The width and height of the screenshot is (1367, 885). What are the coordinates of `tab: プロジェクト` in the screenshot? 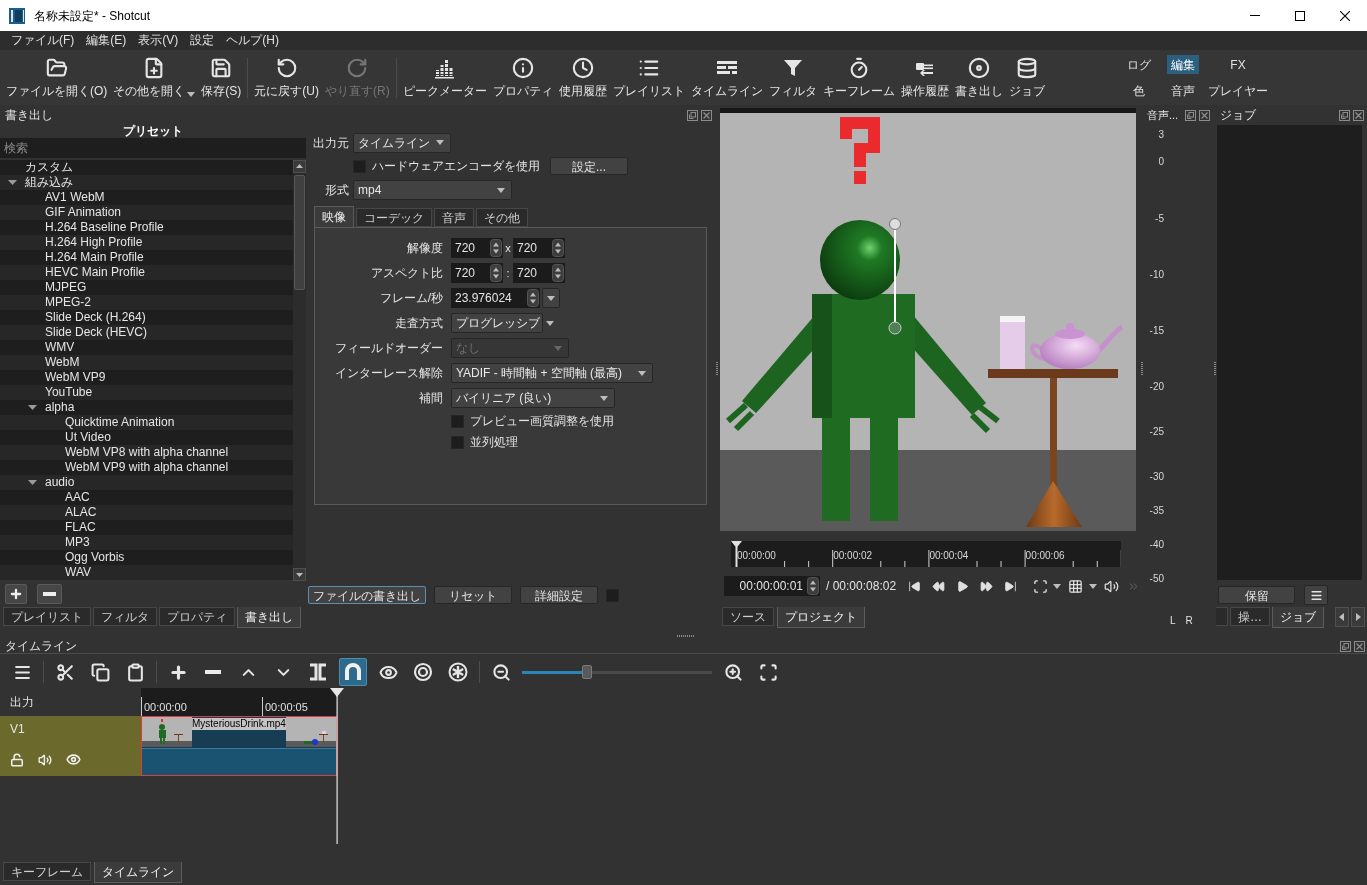 It's located at (821, 617).